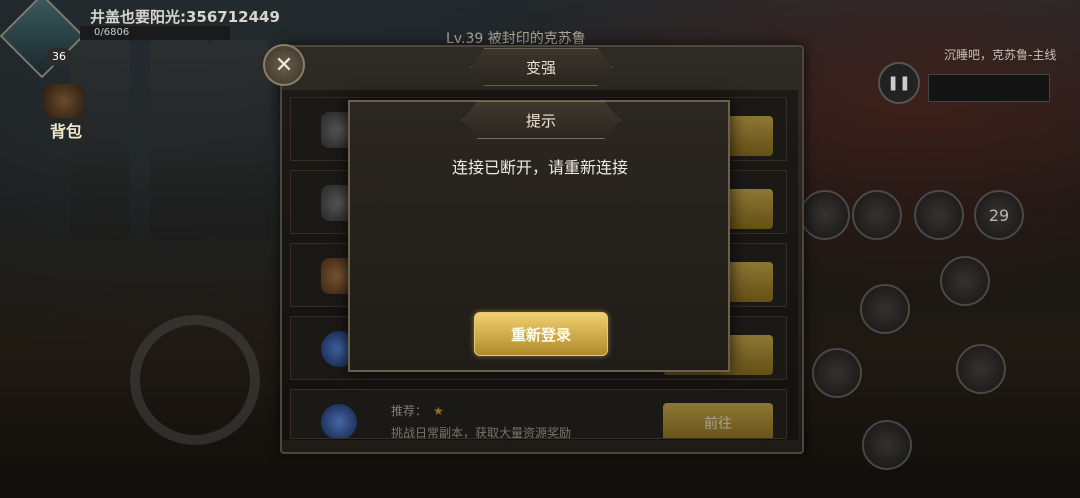 The image size is (1080, 498). What do you see at coordinates (195, 380) in the screenshot?
I see `movement-joystick` at bounding box center [195, 380].